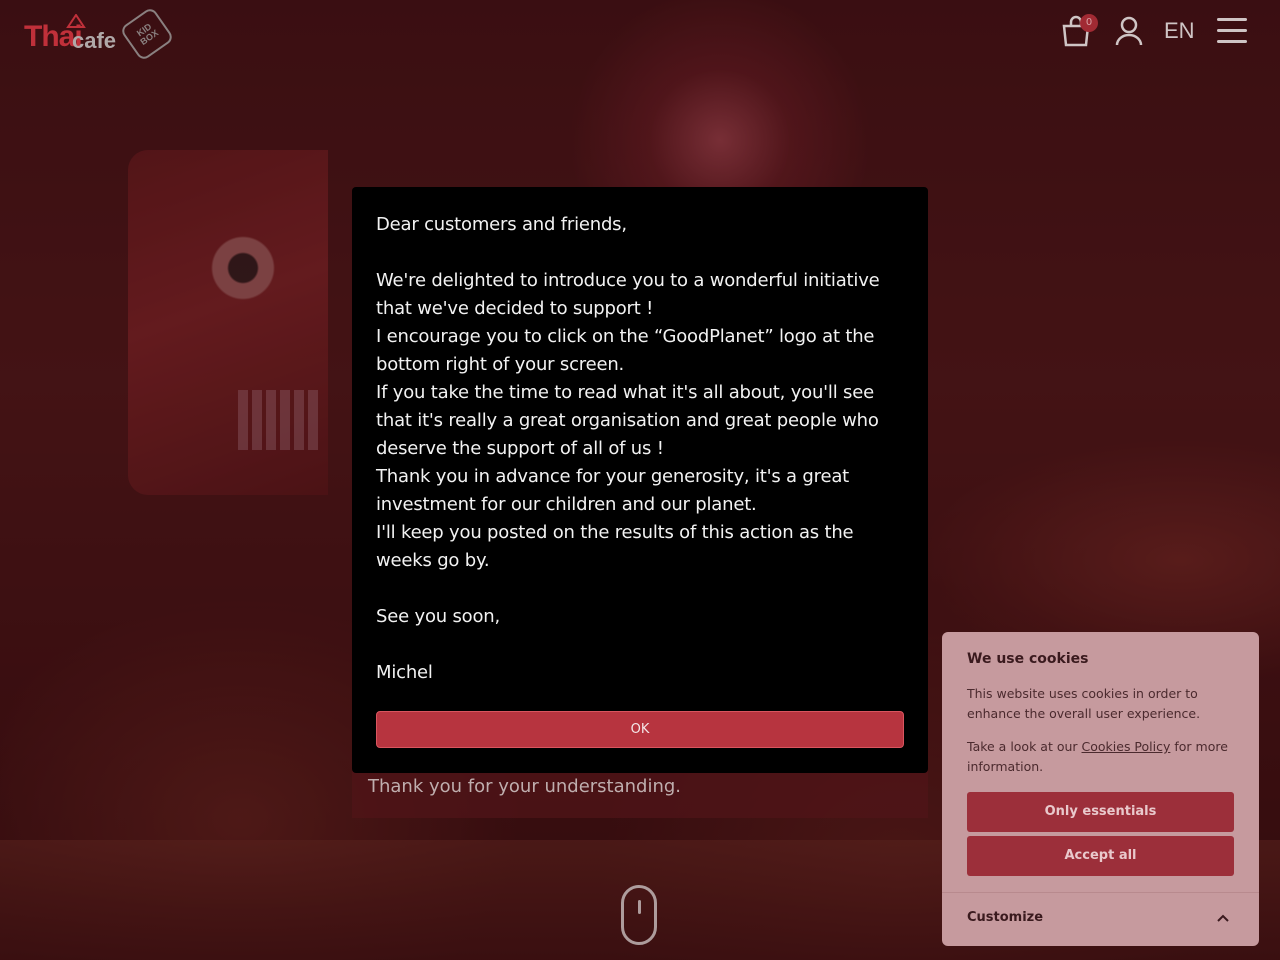  What do you see at coordinates (1179, 31) in the screenshot?
I see `language-selector: EN` at bounding box center [1179, 31].